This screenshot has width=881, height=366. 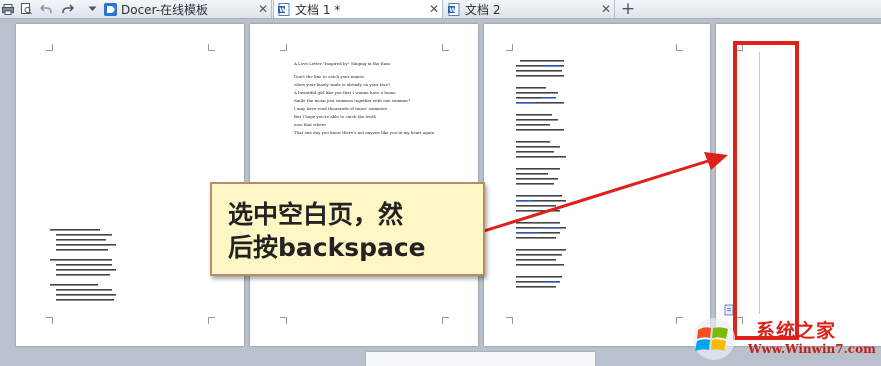 What do you see at coordinates (329, 76) in the screenshot?
I see `text-line: Don't the line to catch your names` at bounding box center [329, 76].